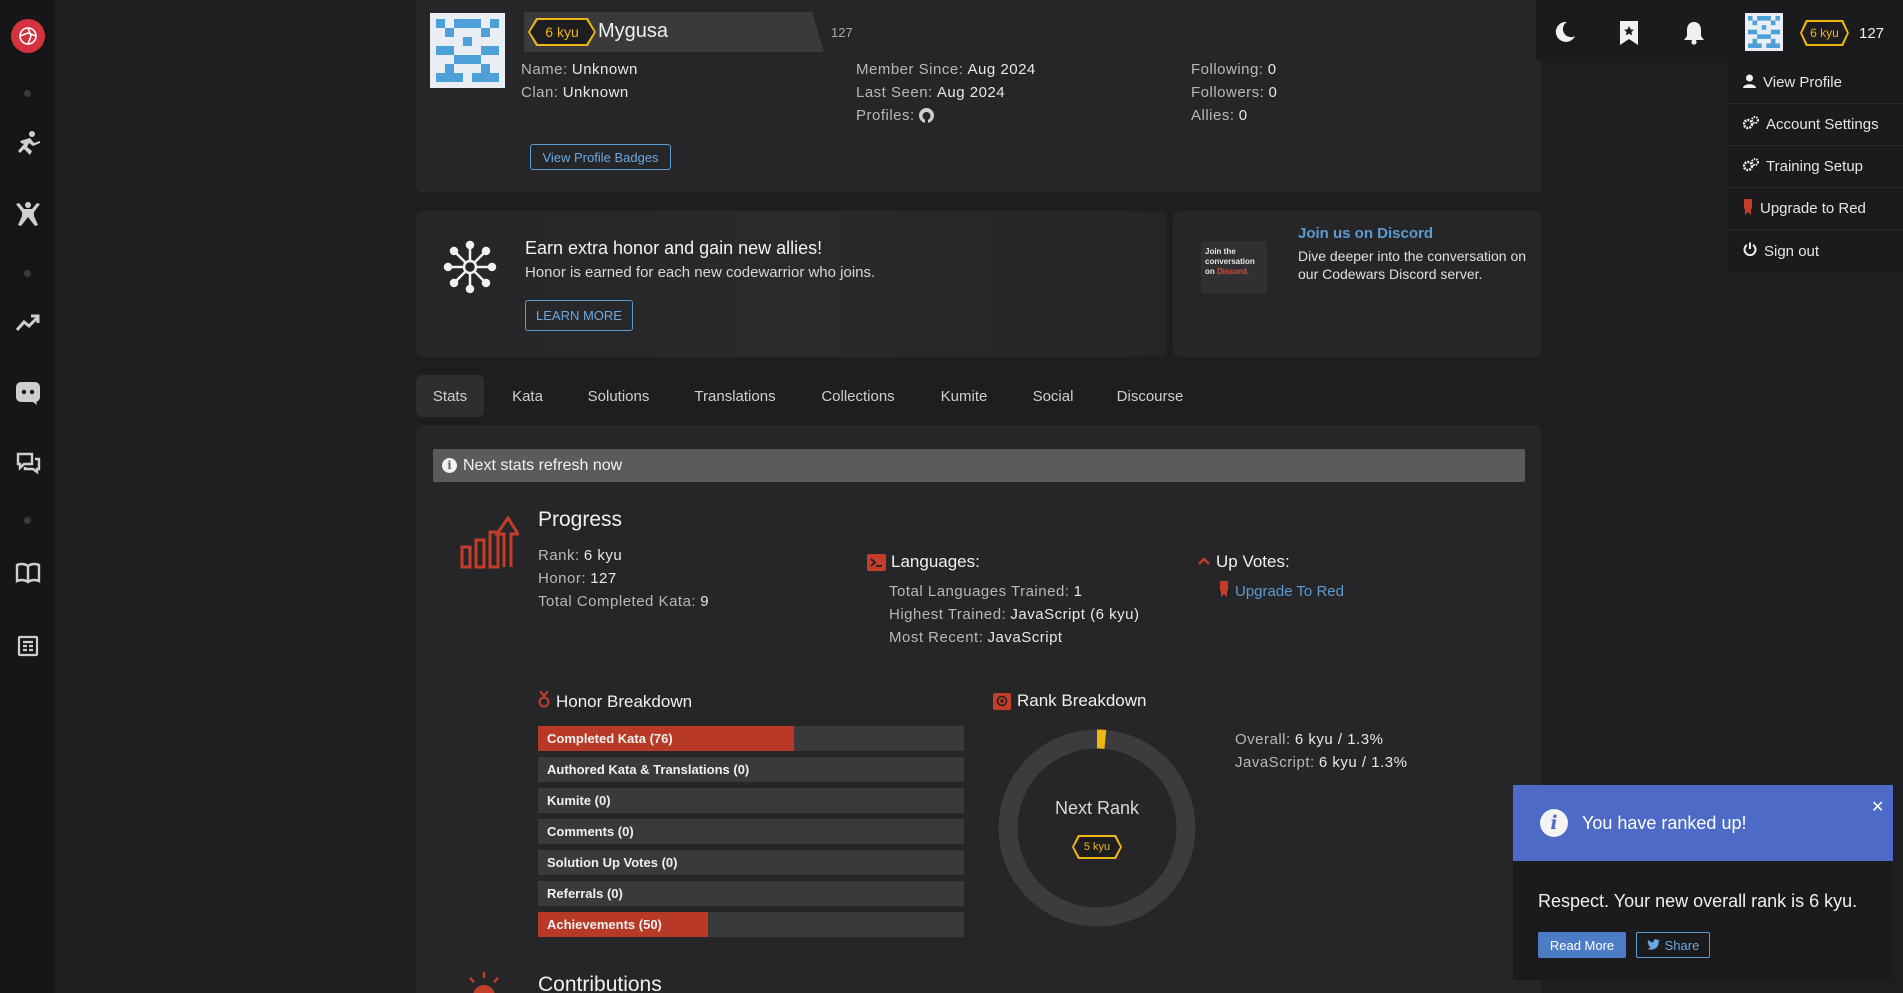 This screenshot has width=1903, height=993. I want to click on menu-account-settings-label: Account Settings, so click(1822, 124).